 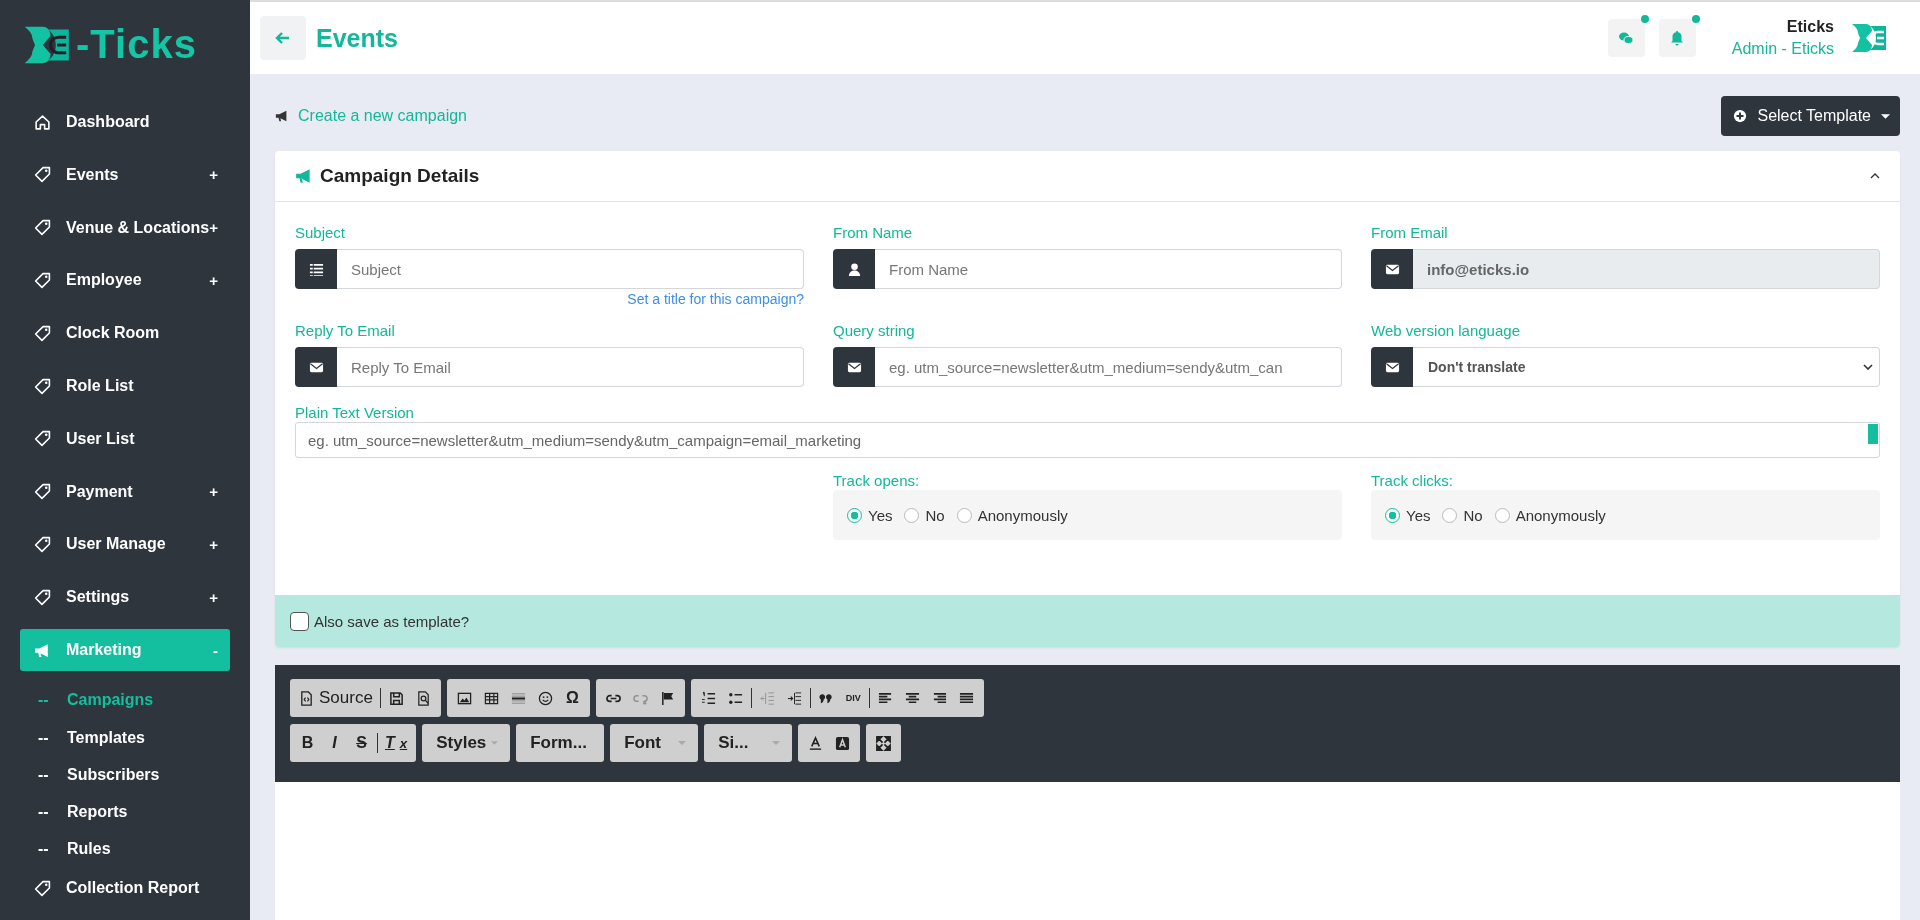 I want to click on align-right-icon, so click(x=939, y=698).